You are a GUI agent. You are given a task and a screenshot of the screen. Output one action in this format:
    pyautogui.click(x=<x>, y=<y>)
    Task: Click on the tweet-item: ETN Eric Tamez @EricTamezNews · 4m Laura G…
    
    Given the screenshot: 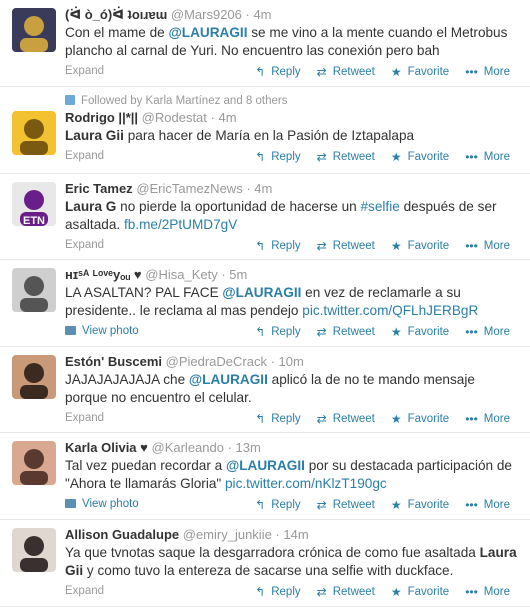 What is the action you would take?
    pyautogui.click(x=265, y=217)
    